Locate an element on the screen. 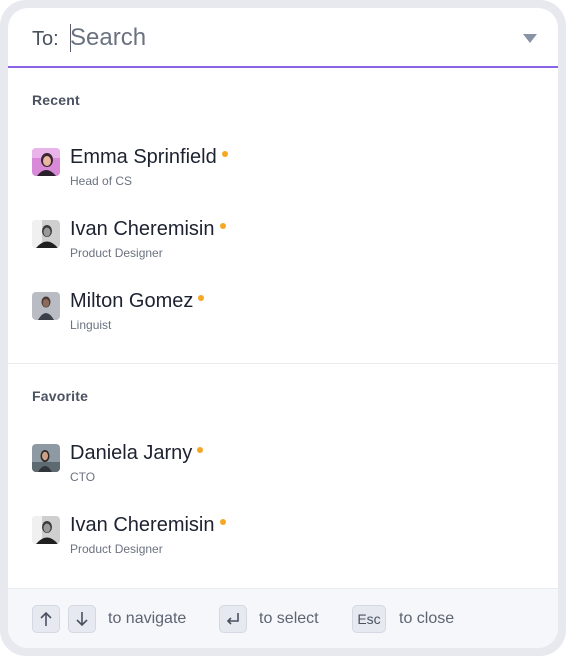  navigate-hint: to navigate is located at coordinates (147, 618).